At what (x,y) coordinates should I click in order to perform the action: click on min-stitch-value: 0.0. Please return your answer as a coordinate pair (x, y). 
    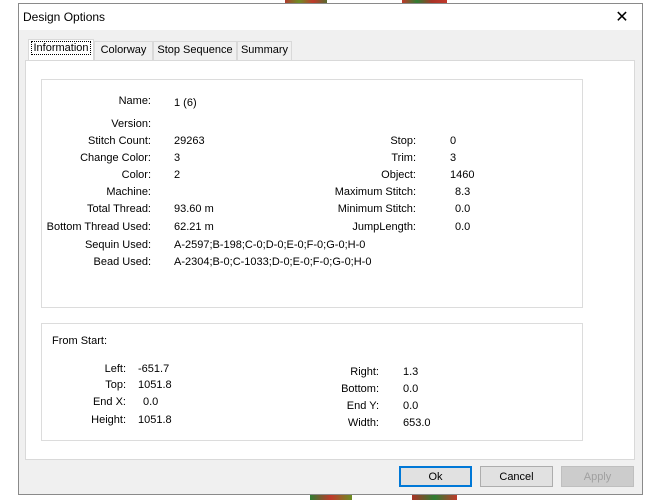
    Looking at the image, I should click on (463, 209).